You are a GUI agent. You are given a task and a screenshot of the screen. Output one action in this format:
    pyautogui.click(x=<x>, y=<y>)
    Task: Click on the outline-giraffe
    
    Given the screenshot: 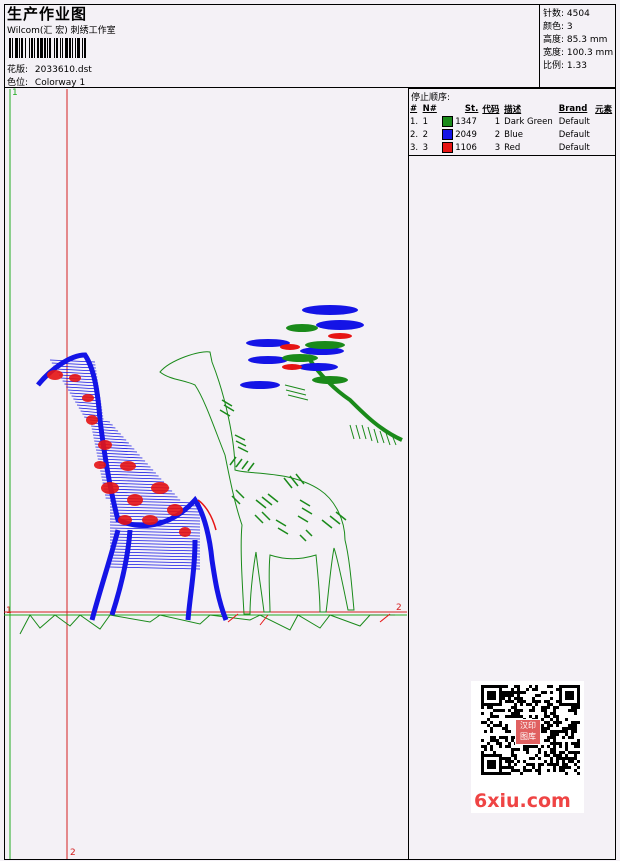 What is the action you would take?
    pyautogui.click(x=257, y=483)
    